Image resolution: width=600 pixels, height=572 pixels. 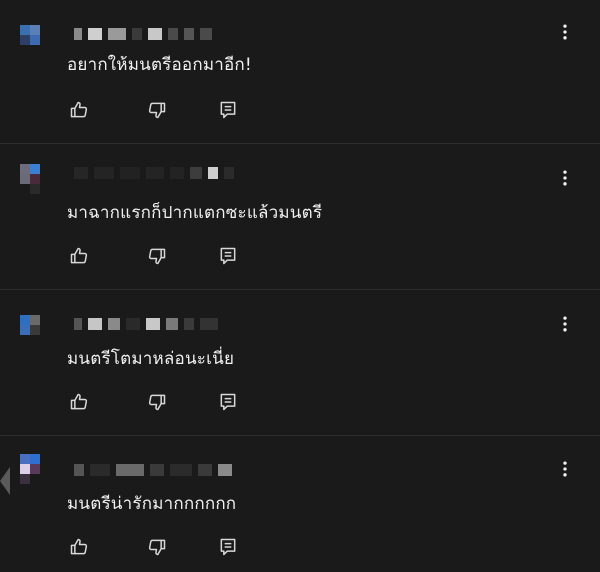 I want to click on comment-text: มนตรีน่ารักมากกกกกก, so click(x=152, y=504).